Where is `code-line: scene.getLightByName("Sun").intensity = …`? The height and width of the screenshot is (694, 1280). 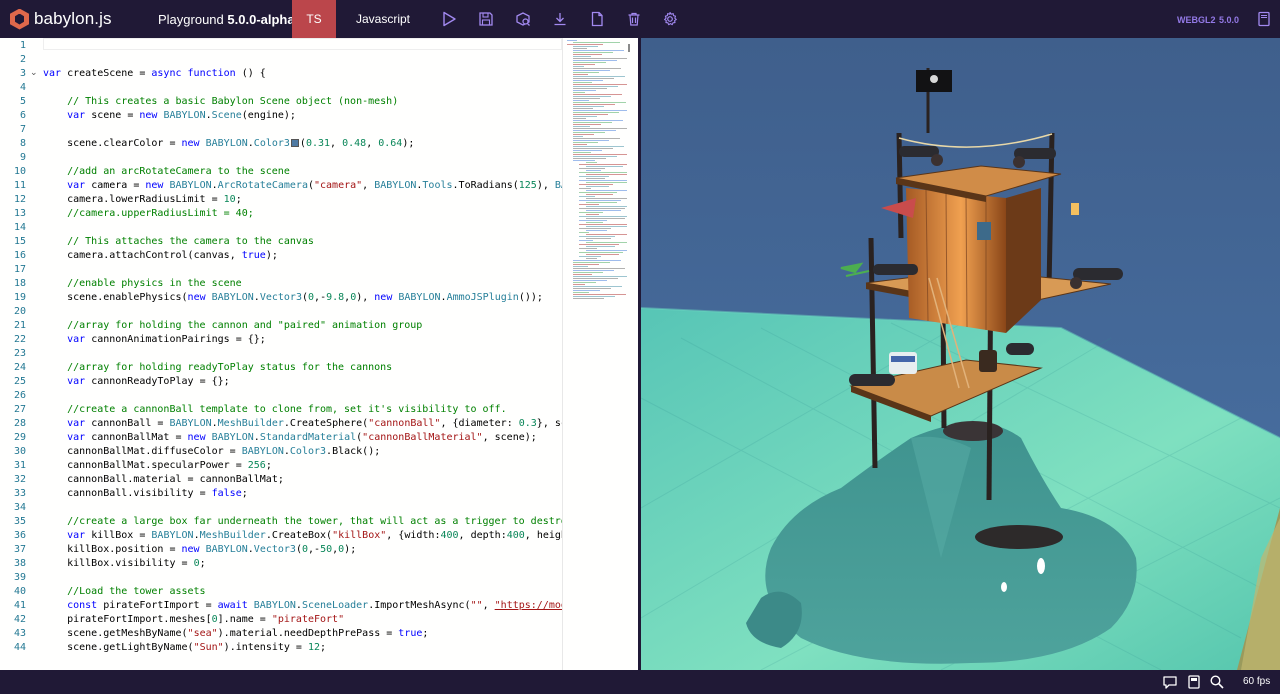 code-line: scene.getLightByName("Sun").intensity = … is located at coordinates (184, 648).